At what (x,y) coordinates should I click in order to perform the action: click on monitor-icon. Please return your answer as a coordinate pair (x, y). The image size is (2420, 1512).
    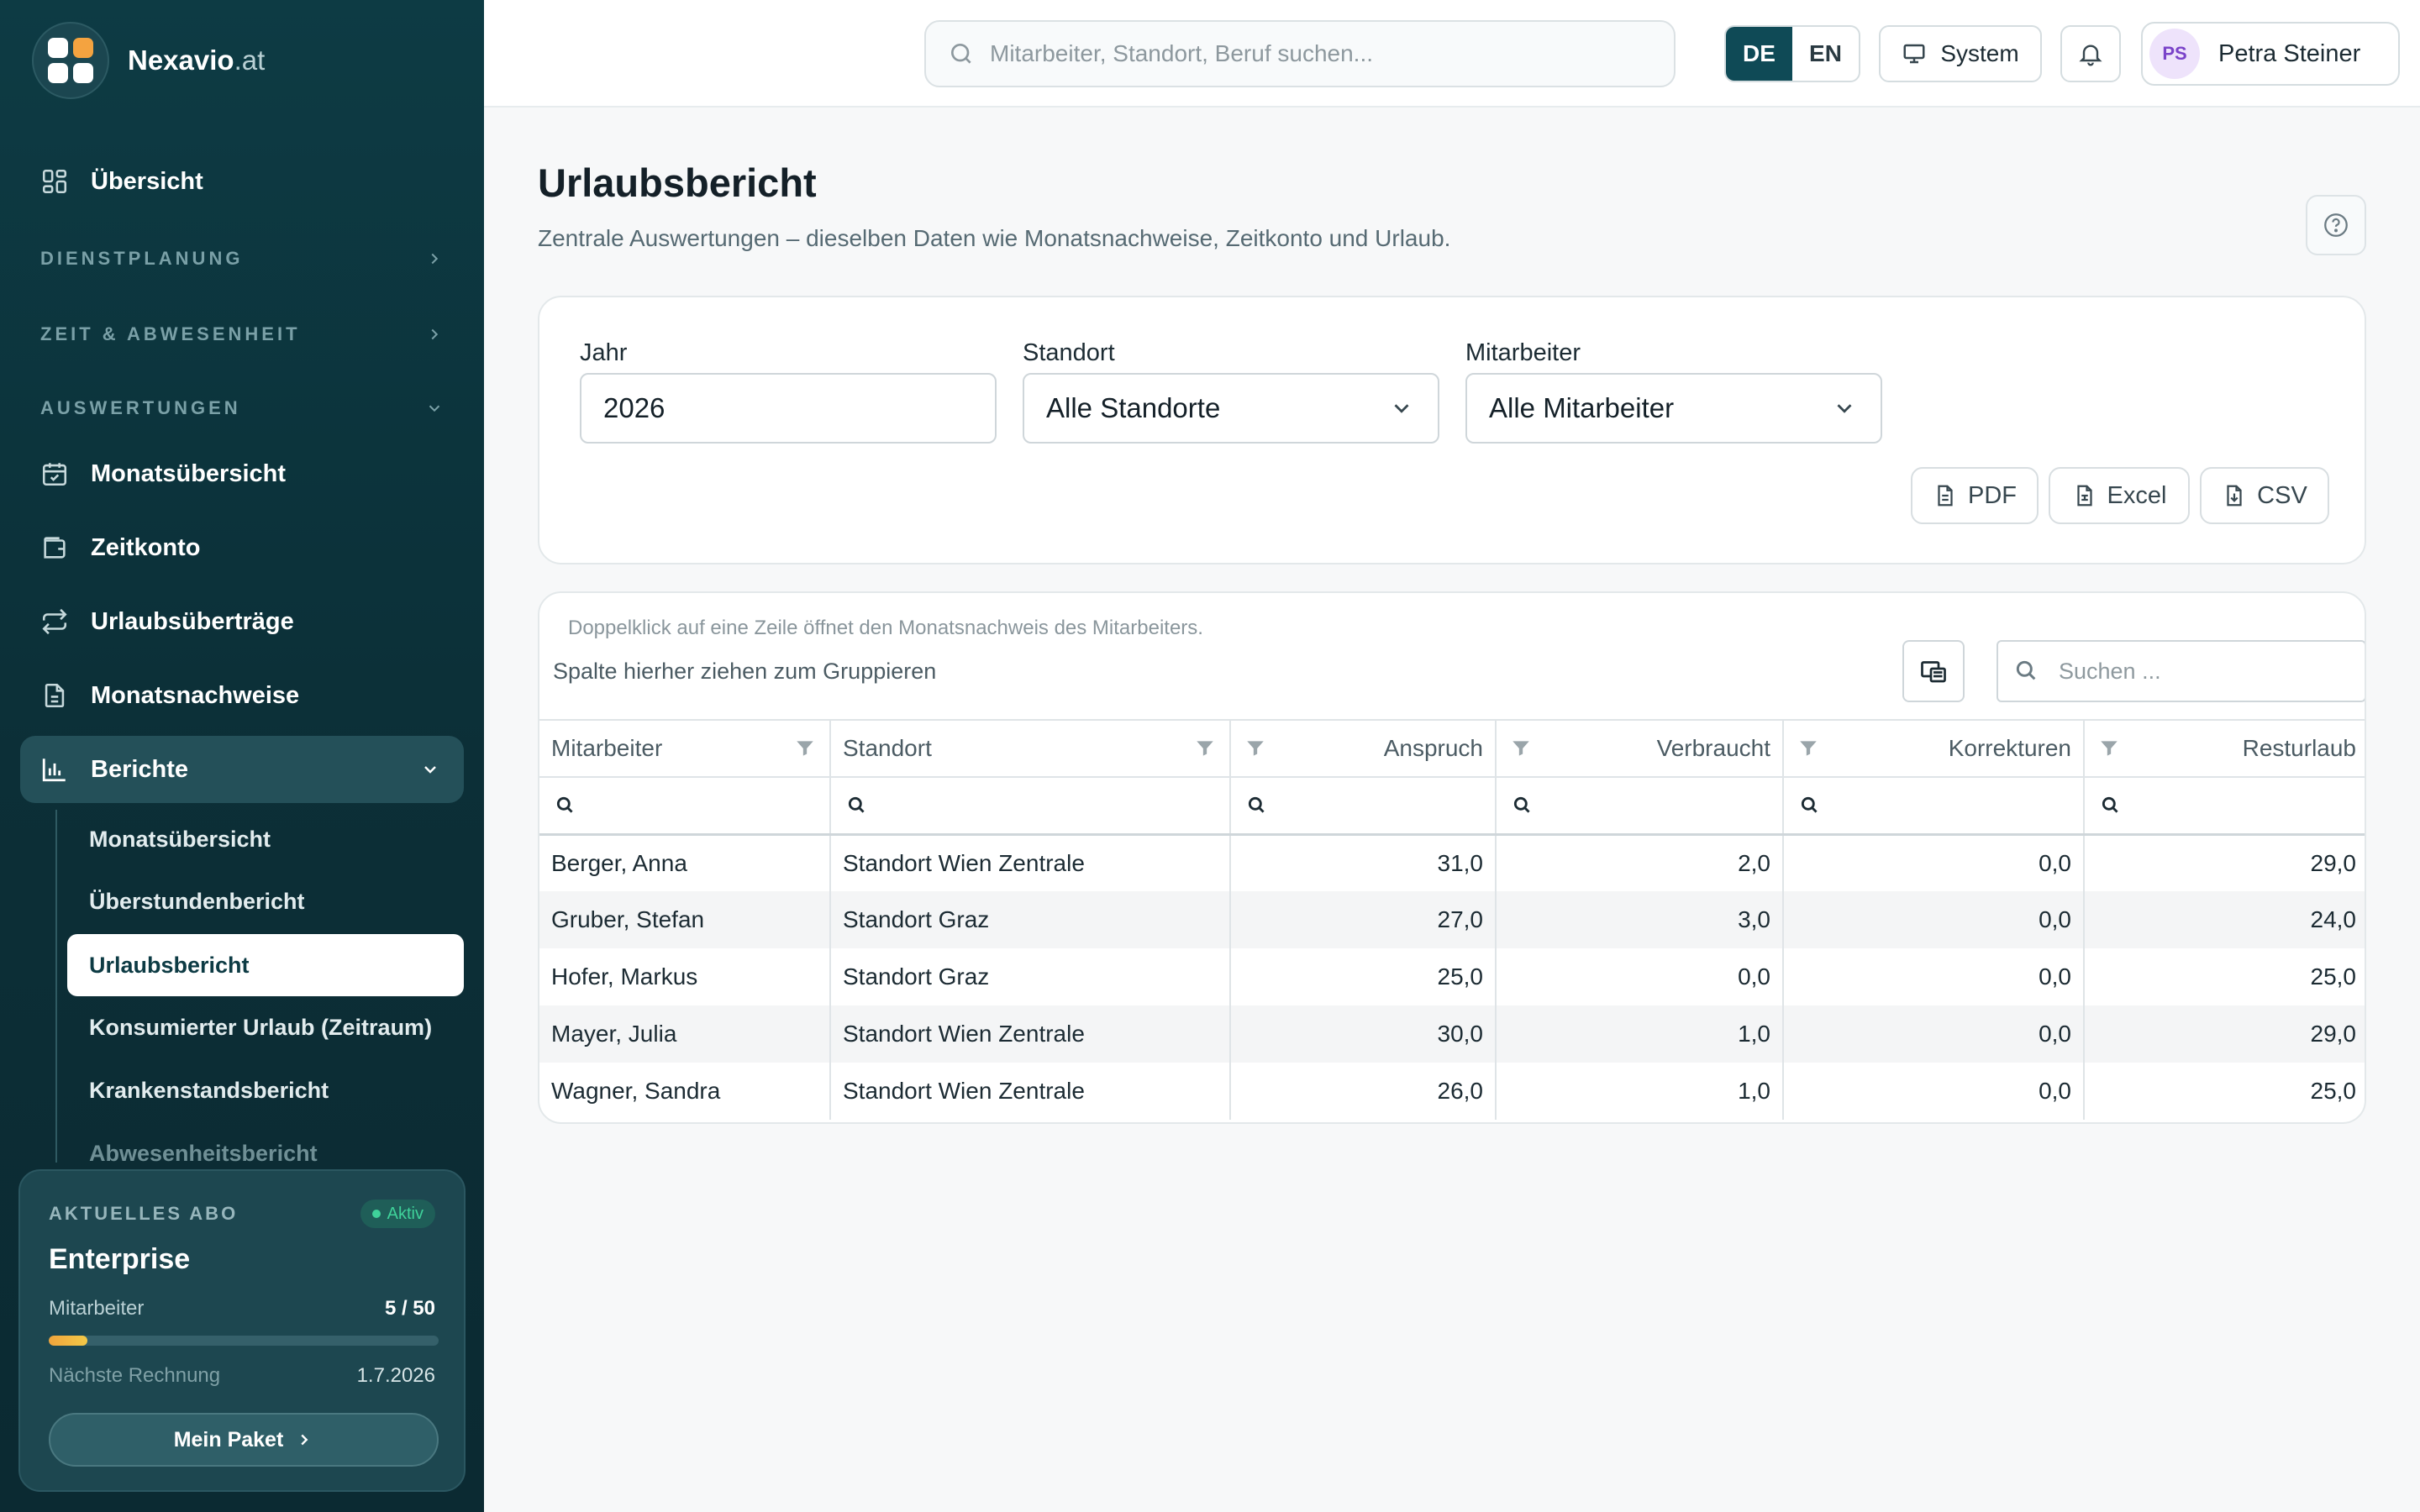
    Looking at the image, I should click on (1914, 54).